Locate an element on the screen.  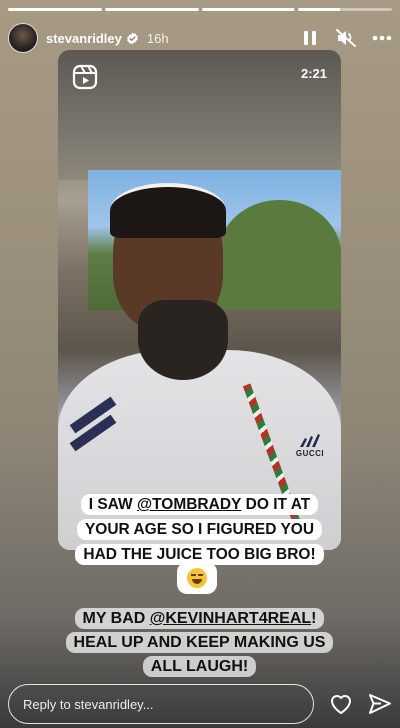
video-duration: 2:21 is located at coordinates (313, 73).